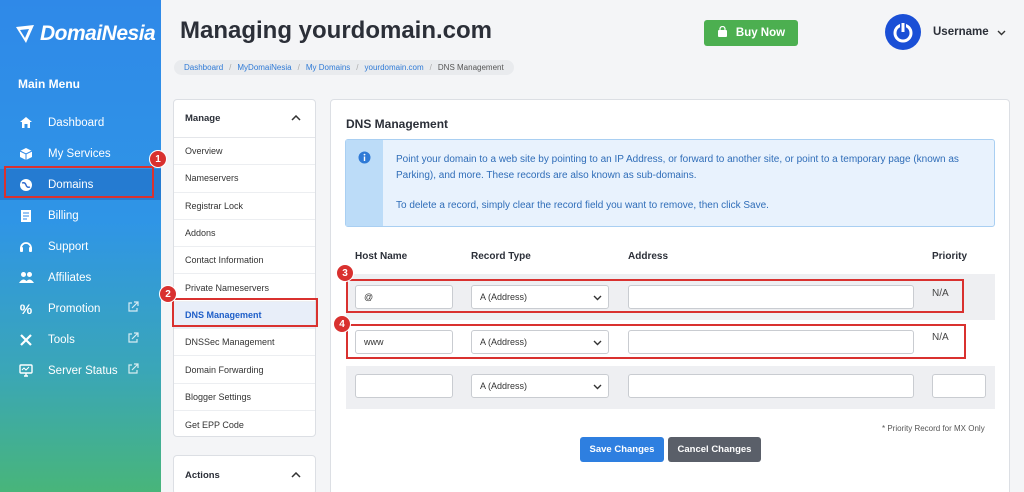 The height and width of the screenshot is (492, 1024). What do you see at coordinates (26, 371) in the screenshot?
I see `monitor-icon` at bounding box center [26, 371].